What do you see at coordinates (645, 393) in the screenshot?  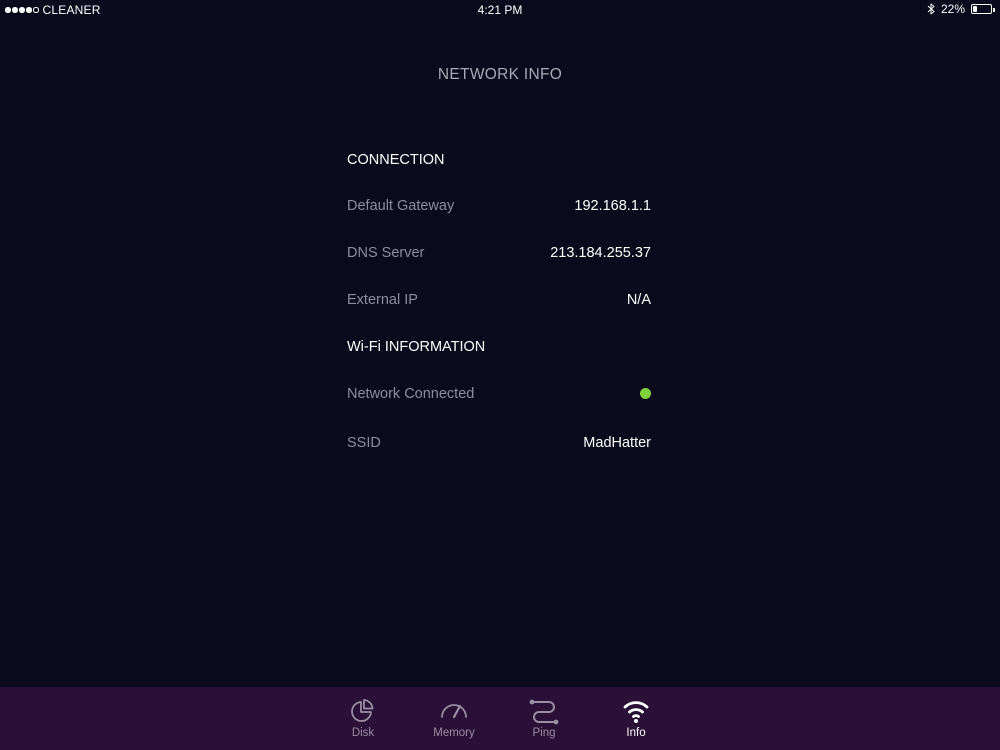 I see `connection-status-dot` at bounding box center [645, 393].